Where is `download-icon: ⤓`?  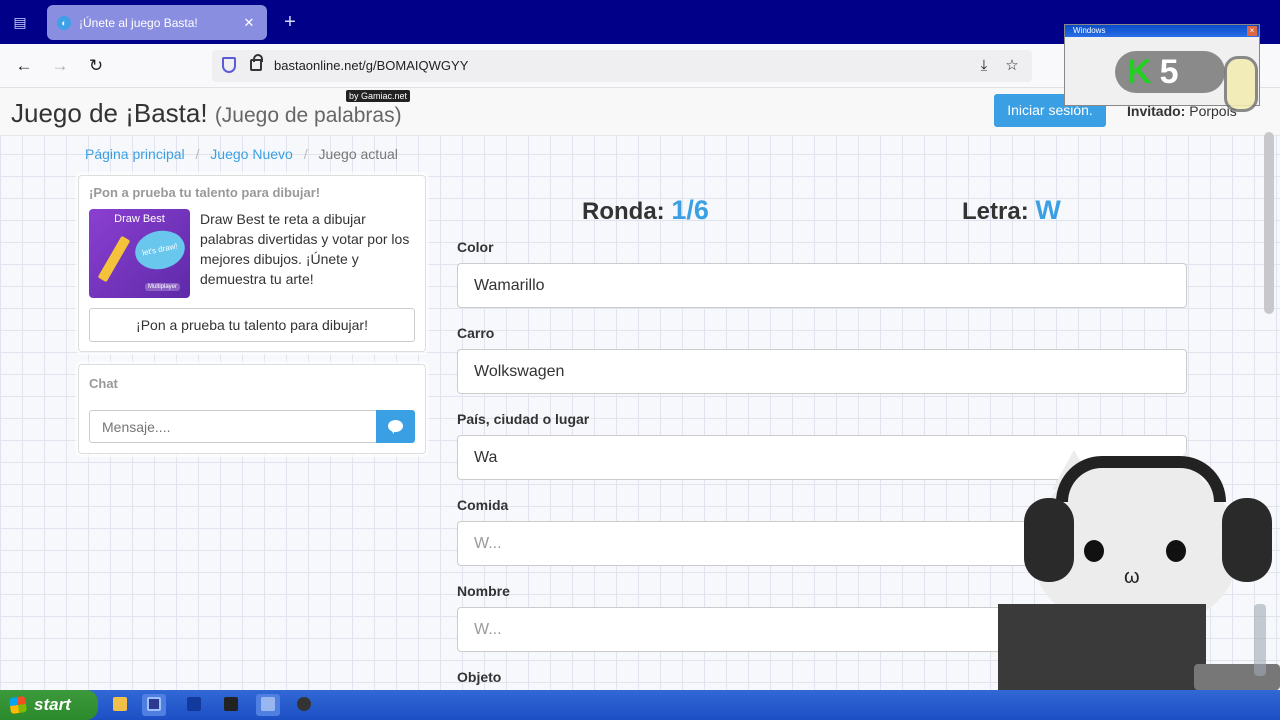 download-icon: ⤓ is located at coordinates (984, 66).